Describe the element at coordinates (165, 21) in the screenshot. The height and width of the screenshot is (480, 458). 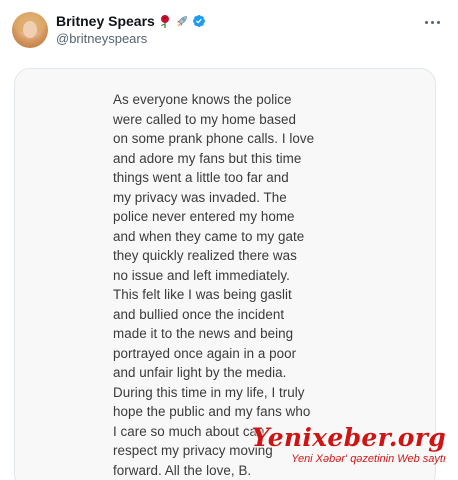
I see `rose-emoji-icon` at that location.